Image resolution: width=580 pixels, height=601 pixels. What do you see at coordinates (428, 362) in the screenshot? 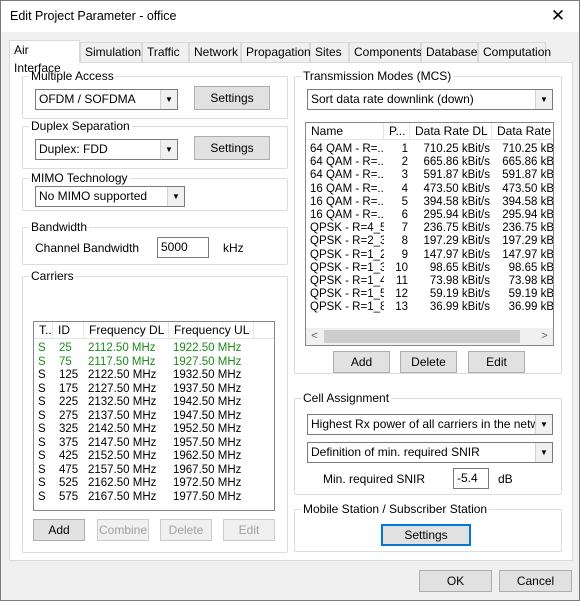
I see `mcs-delete-button: Delete` at bounding box center [428, 362].